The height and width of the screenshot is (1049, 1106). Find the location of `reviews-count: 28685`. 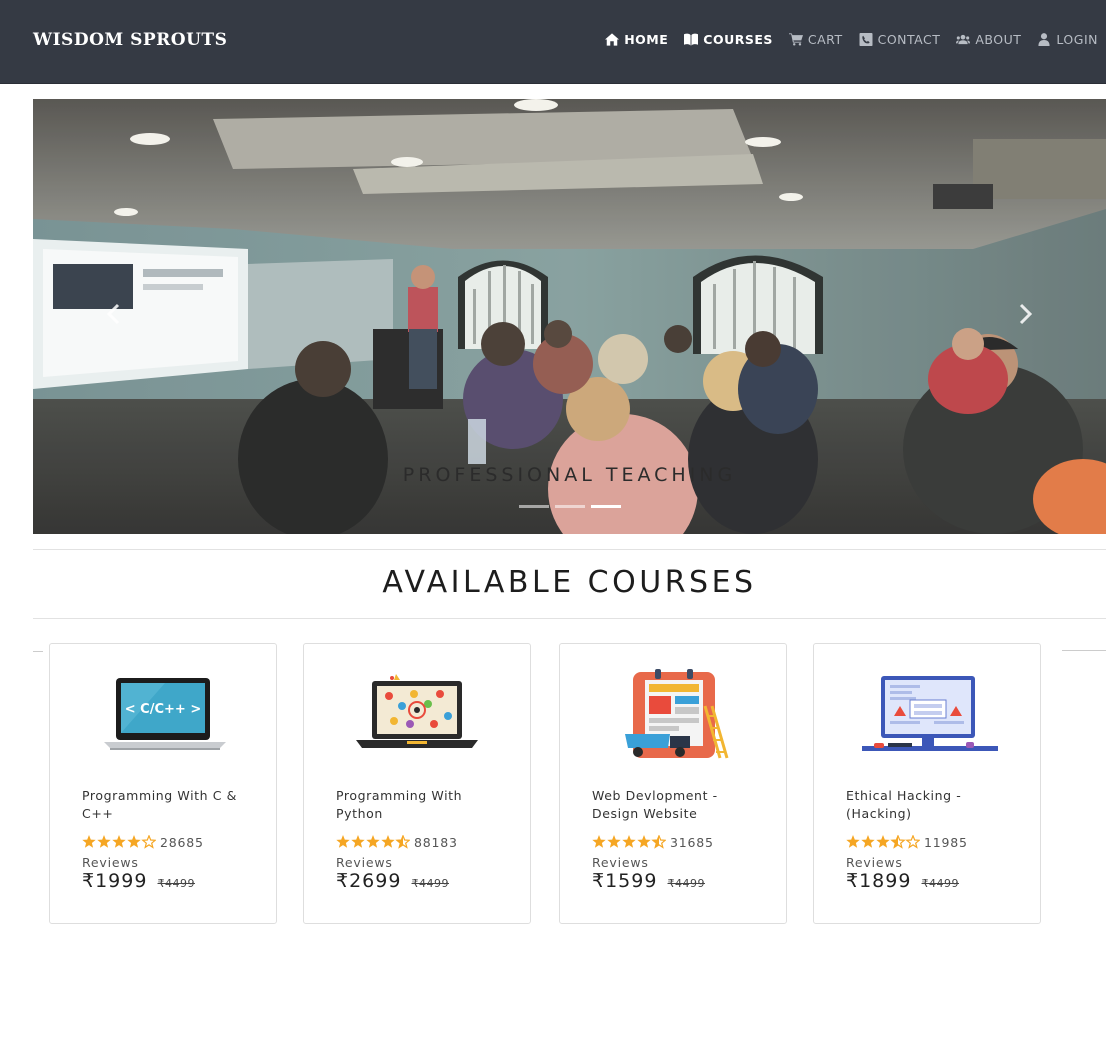

reviews-count: 28685 is located at coordinates (182, 842).